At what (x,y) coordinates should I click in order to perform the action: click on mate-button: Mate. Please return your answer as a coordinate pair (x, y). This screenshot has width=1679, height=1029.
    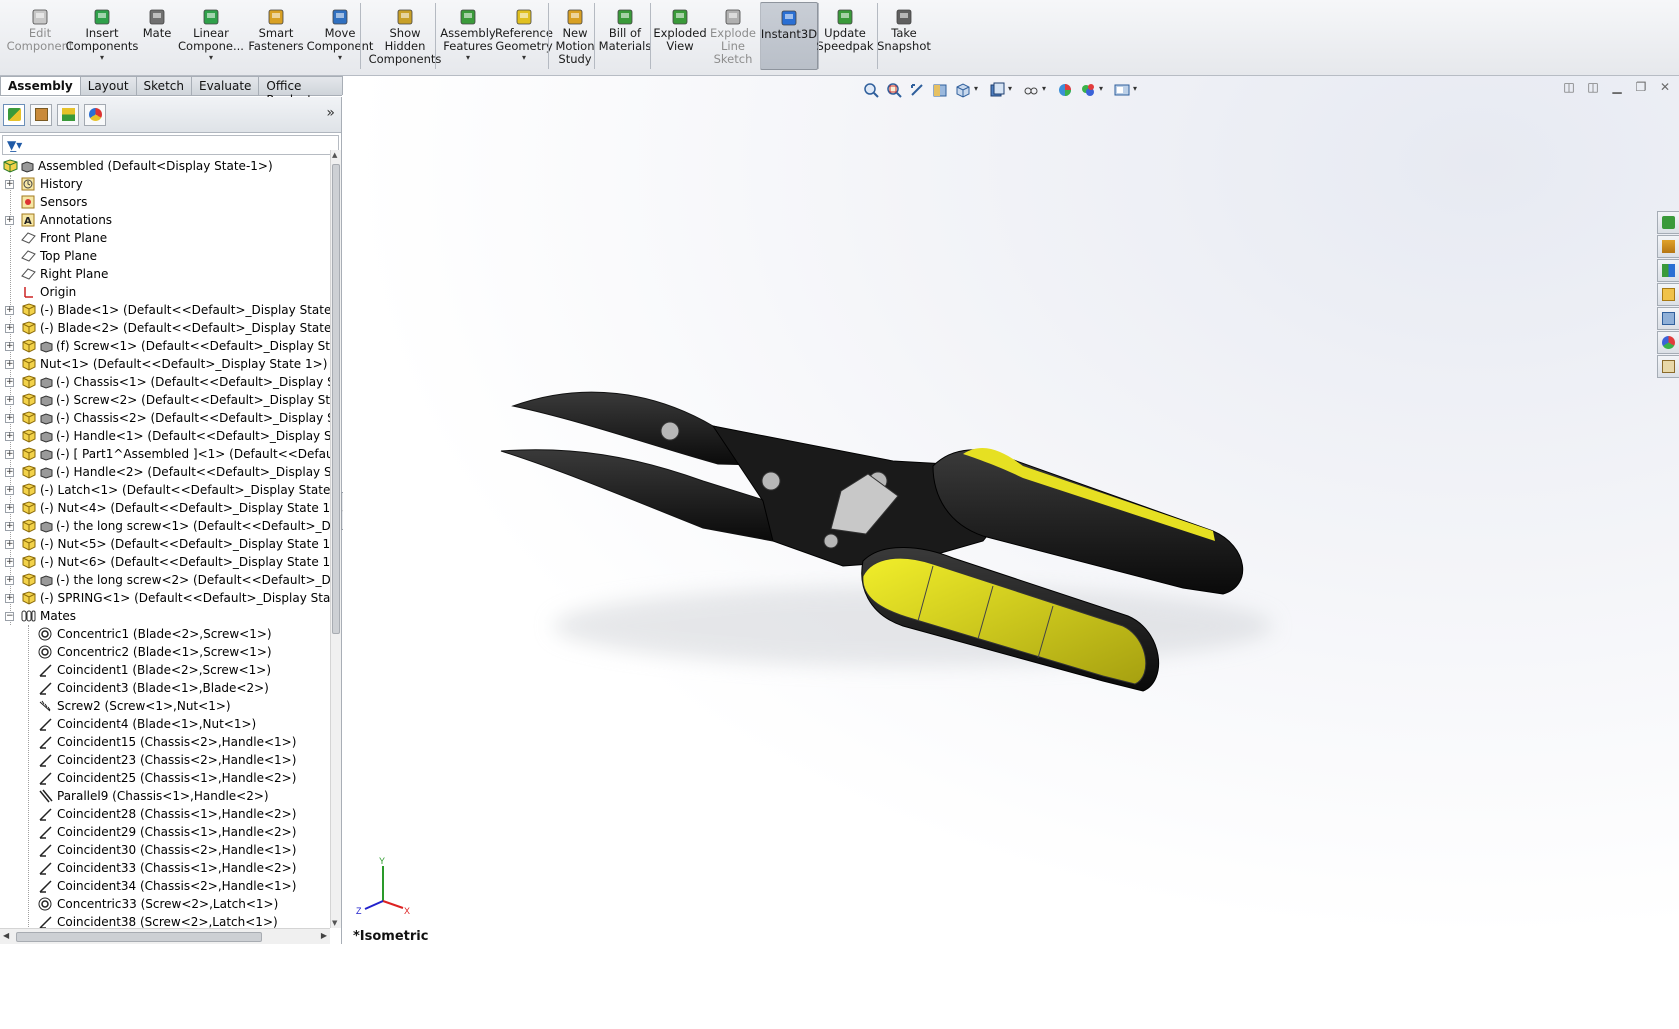
    Looking at the image, I should click on (157, 36).